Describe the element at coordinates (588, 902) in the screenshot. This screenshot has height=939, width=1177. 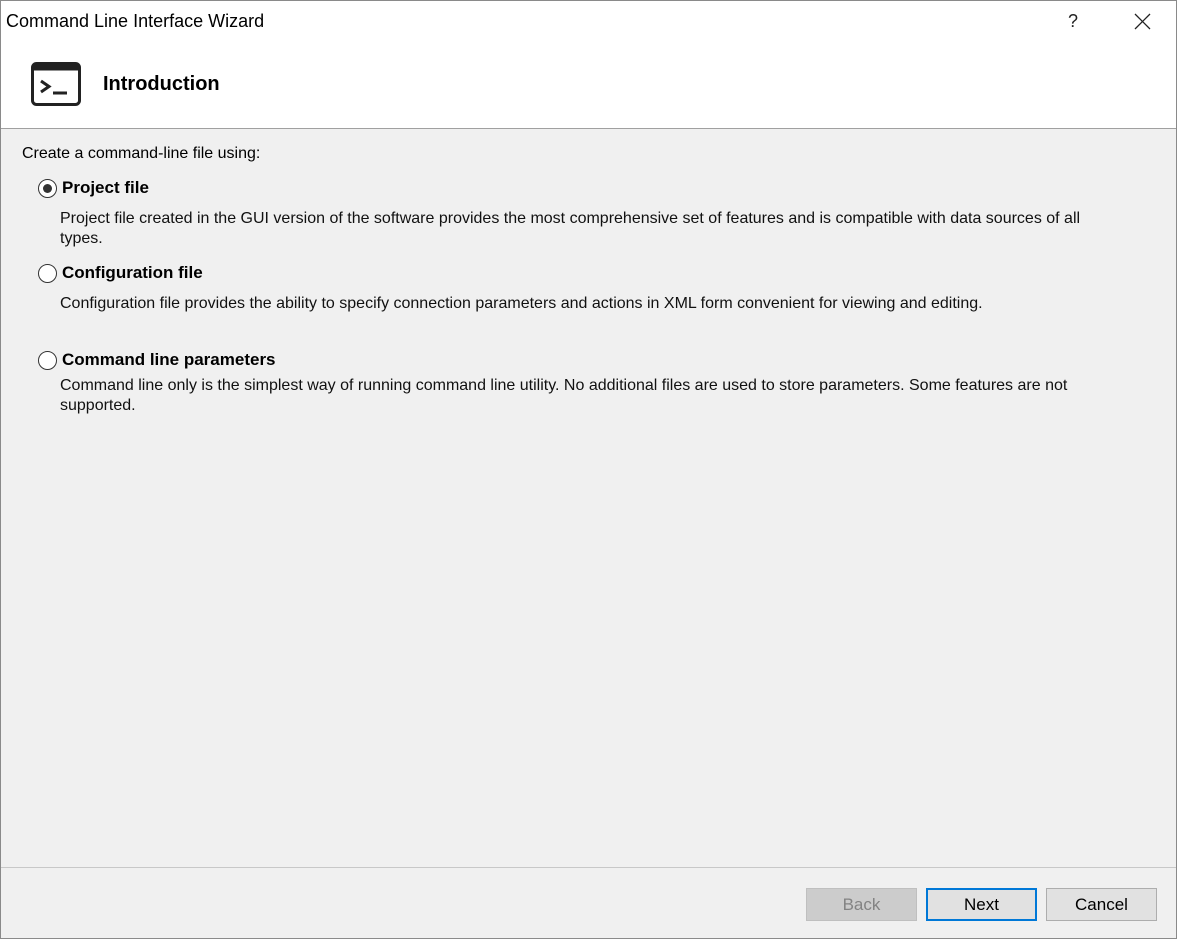
I see `wizard-footer: Back Next Cancel` at that location.